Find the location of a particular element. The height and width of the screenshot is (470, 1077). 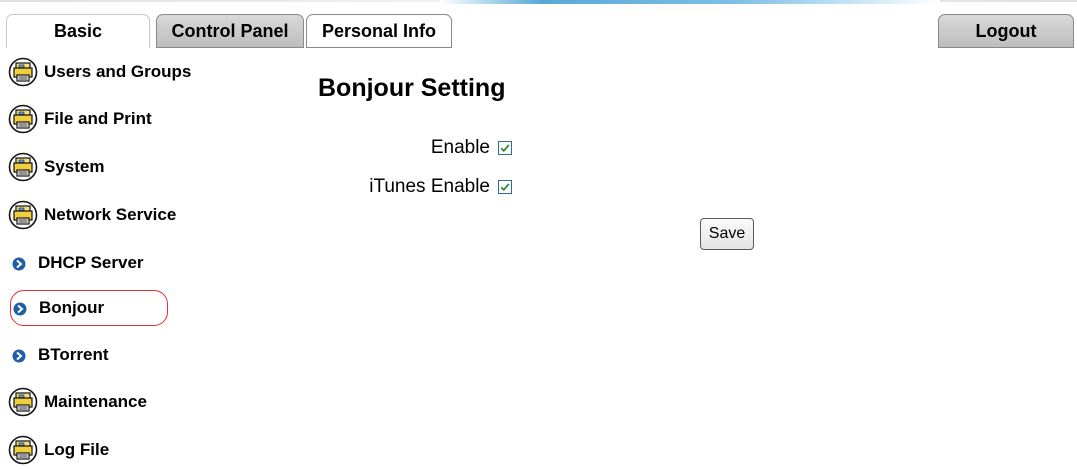

sidebar-item-btorrent: BTorrent is located at coordinates (60, 355).